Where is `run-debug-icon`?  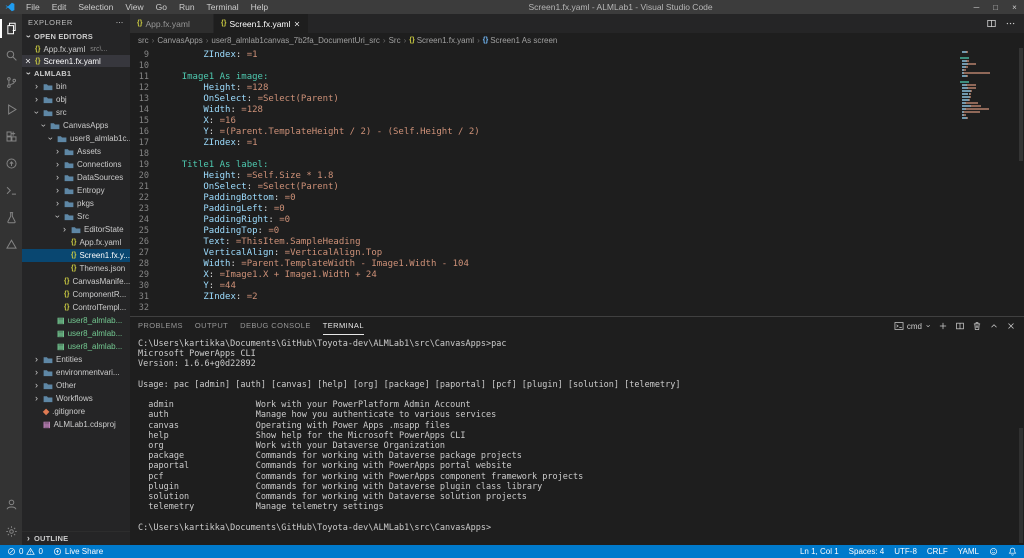
run-debug-icon is located at coordinates (11, 109).